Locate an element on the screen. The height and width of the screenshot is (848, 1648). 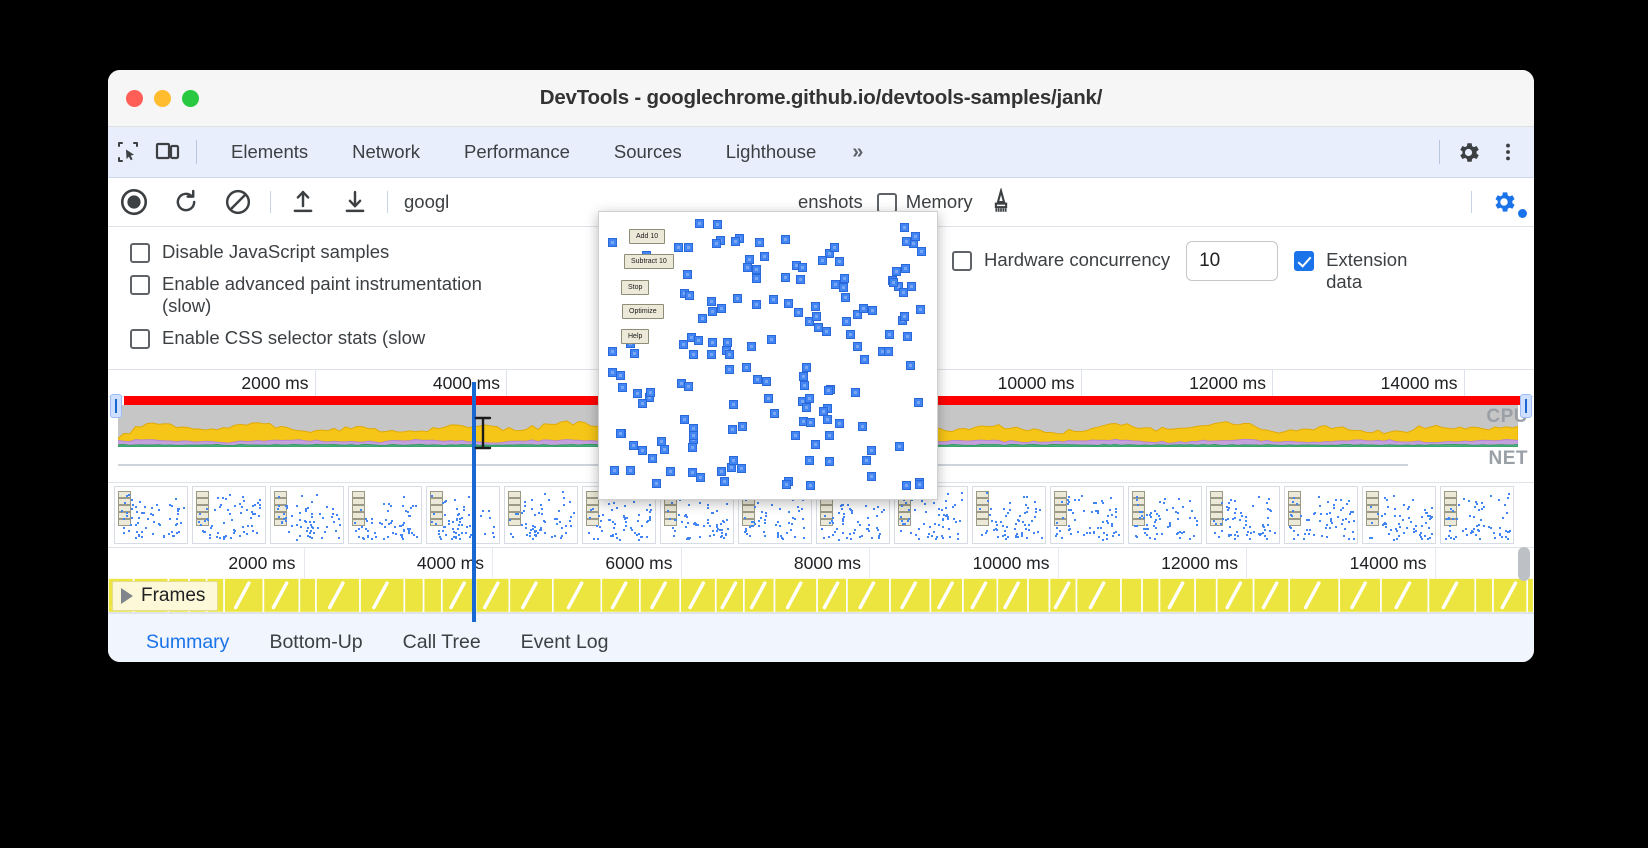
inspect-element-icon is located at coordinates (128, 152).